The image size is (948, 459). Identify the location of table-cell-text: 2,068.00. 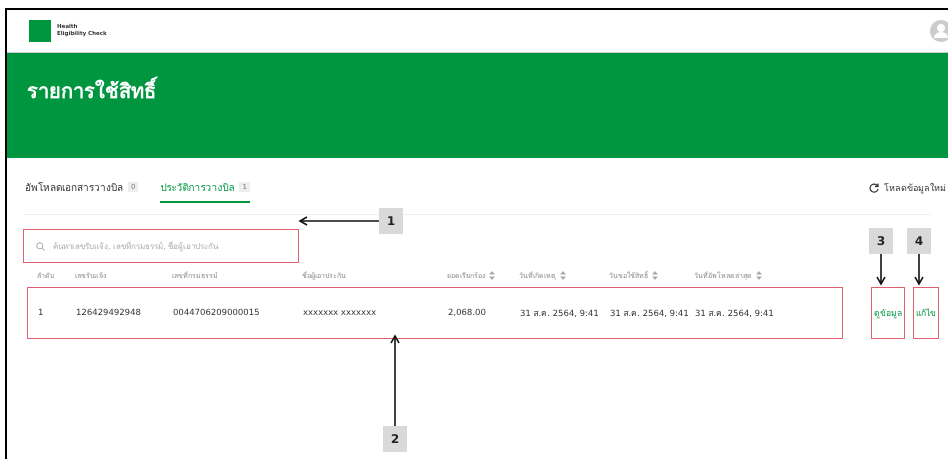
(467, 313).